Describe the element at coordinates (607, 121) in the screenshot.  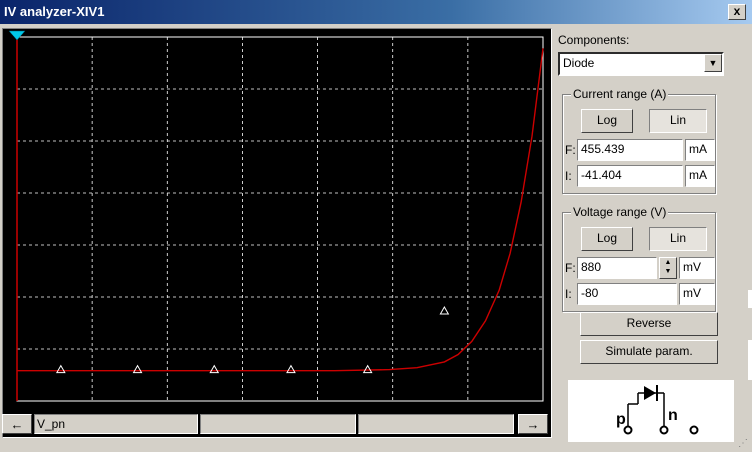
I see `current-log-button: Log` at that location.